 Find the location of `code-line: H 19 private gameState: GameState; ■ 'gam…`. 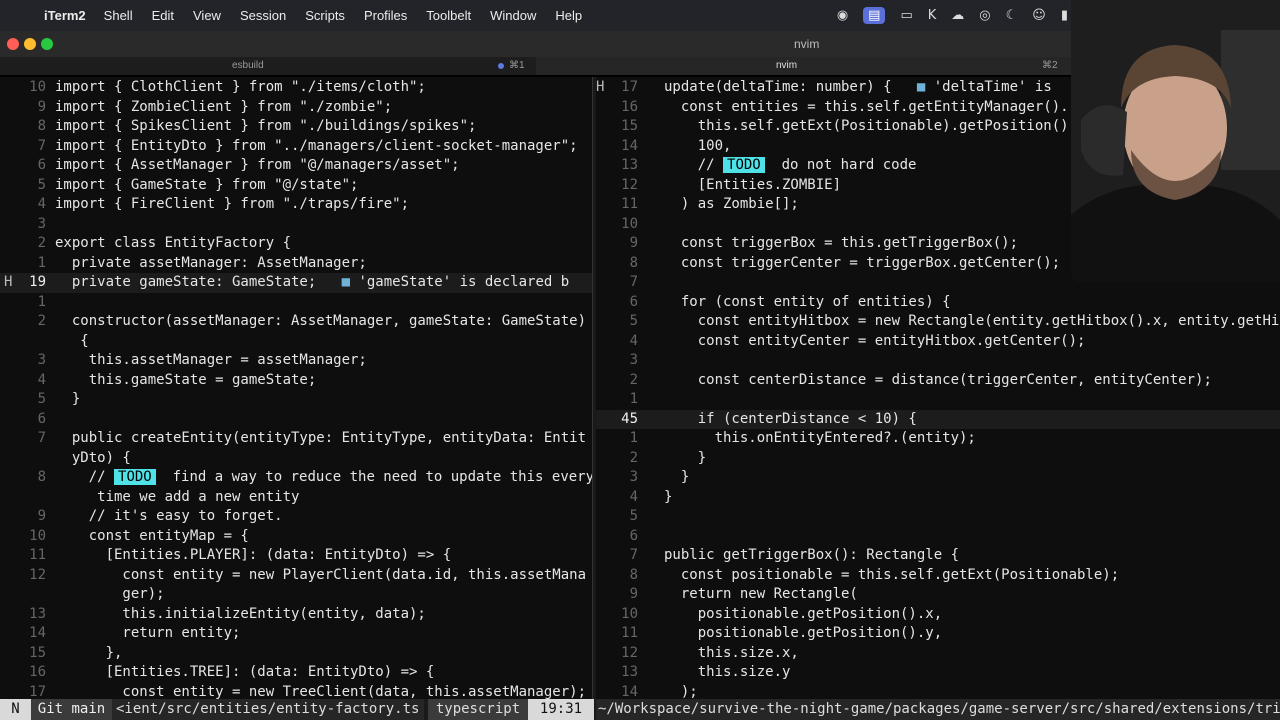

code-line: H 19 private gameState: GameState; ■ 'gam… is located at coordinates (296, 283).